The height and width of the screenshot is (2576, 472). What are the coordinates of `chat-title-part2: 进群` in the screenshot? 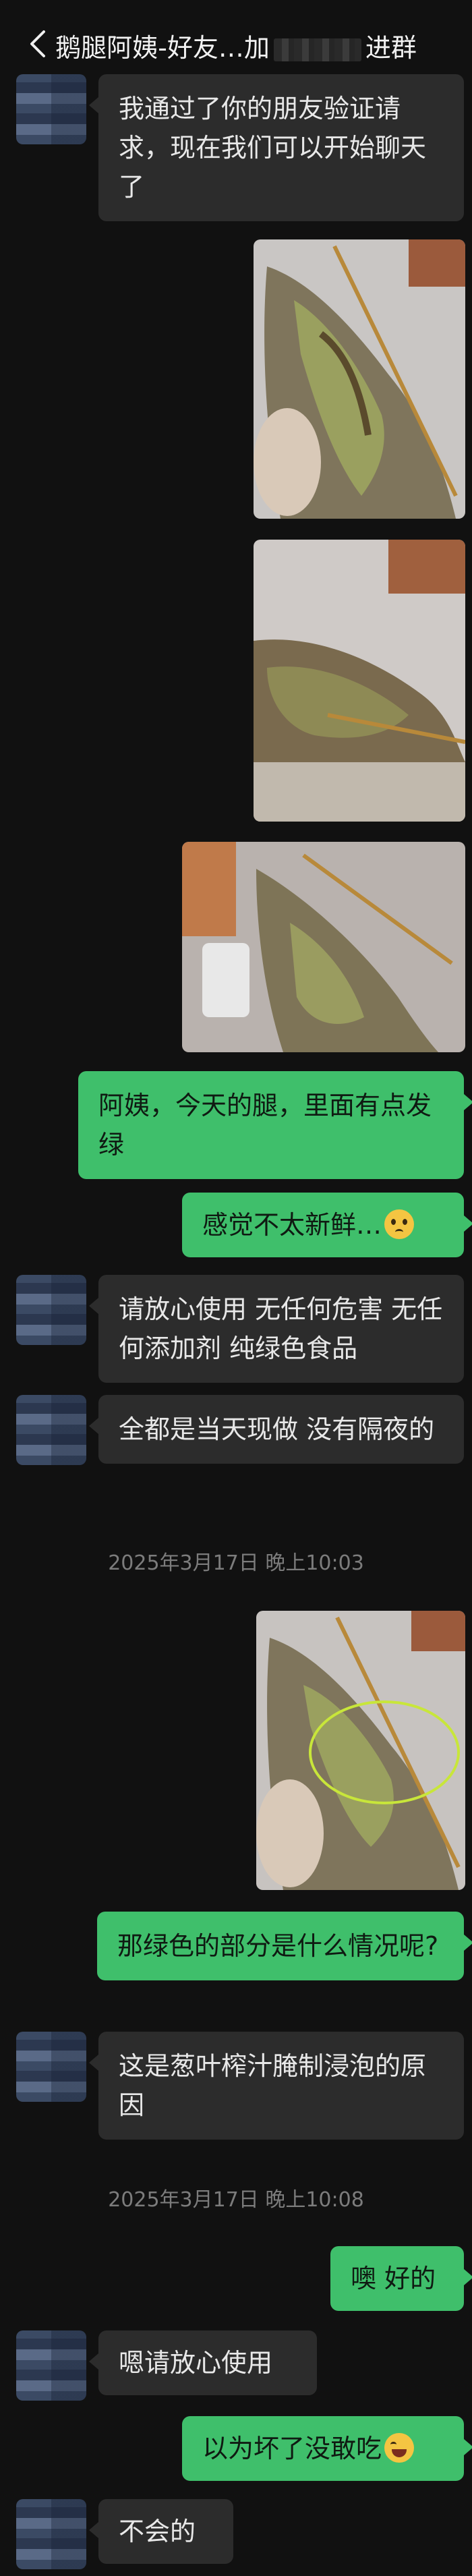 It's located at (391, 48).